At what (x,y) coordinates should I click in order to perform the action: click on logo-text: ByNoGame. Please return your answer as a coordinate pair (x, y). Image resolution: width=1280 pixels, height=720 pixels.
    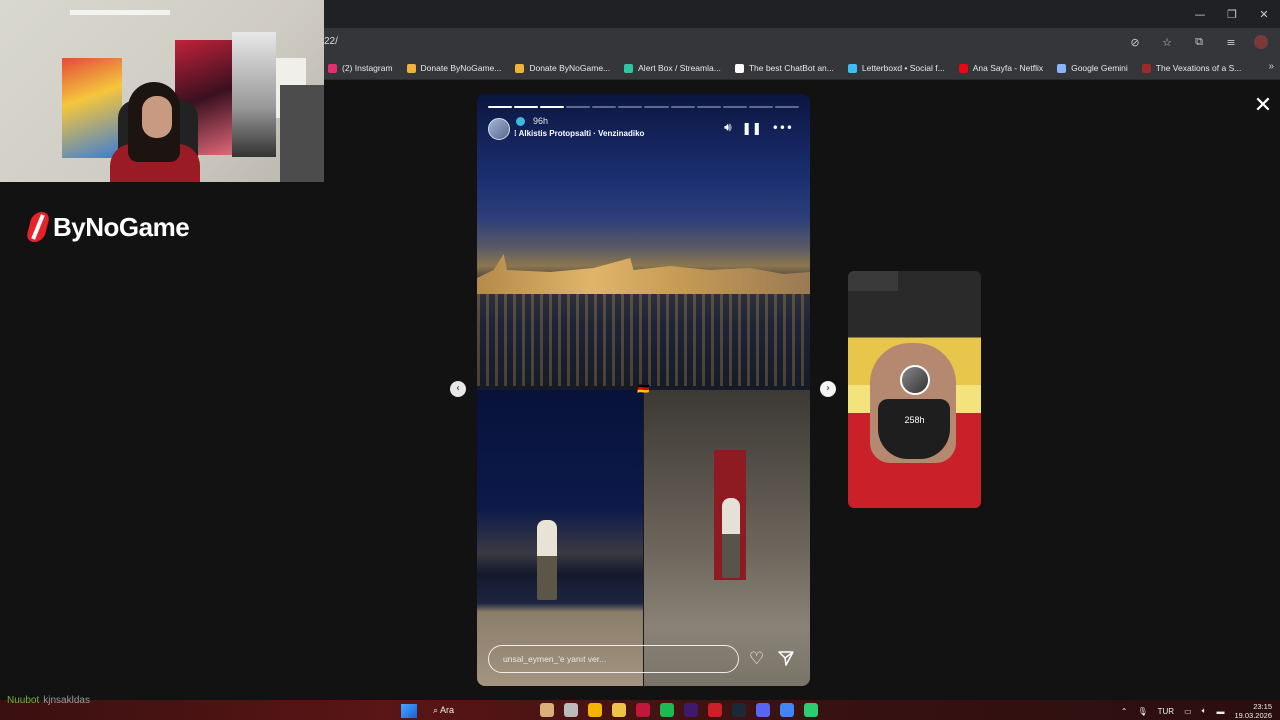
    Looking at the image, I should click on (121, 226).